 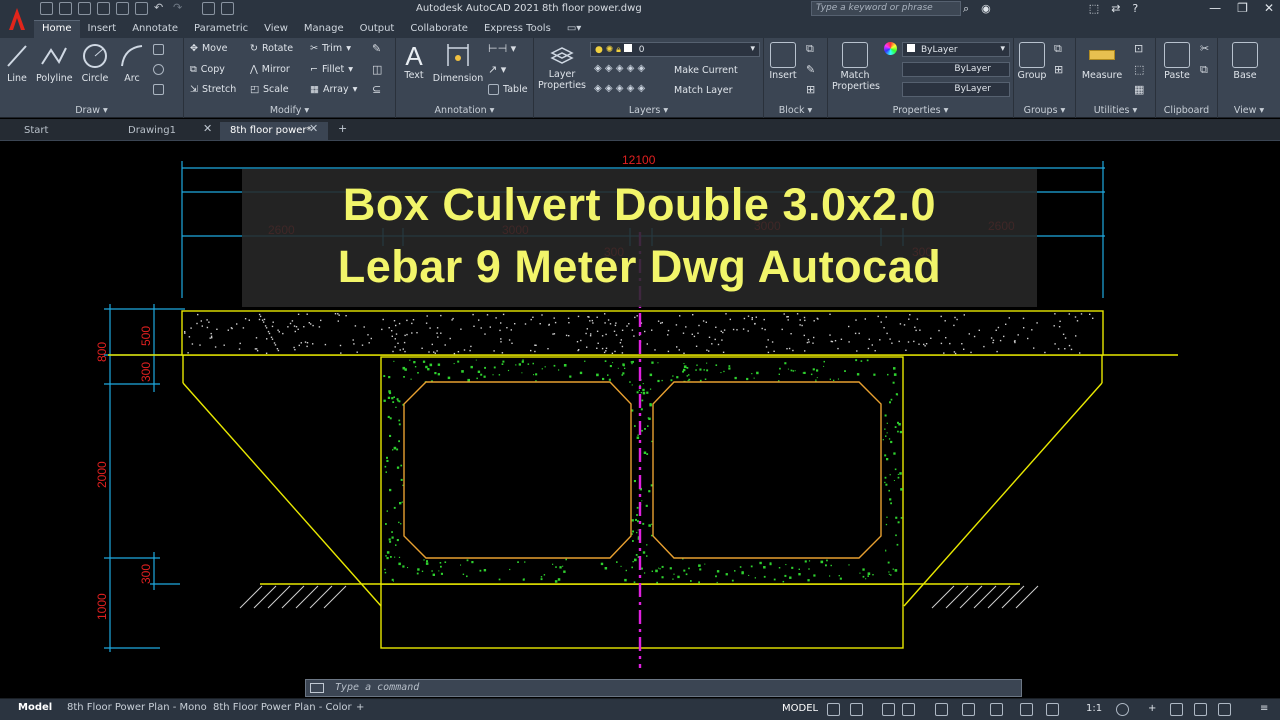 I want to click on make-current-button: Make Current, so click(x=706, y=70).